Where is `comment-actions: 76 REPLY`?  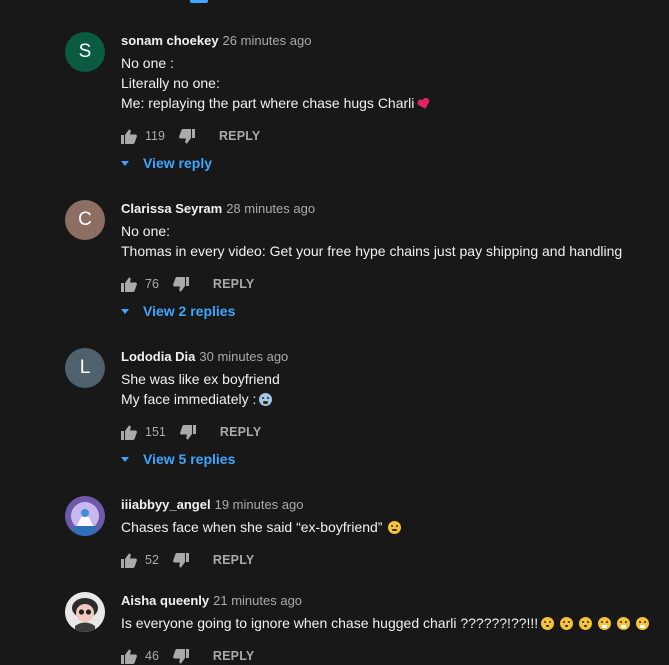
comment-actions: 76 REPLY is located at coordinates (187, 284).